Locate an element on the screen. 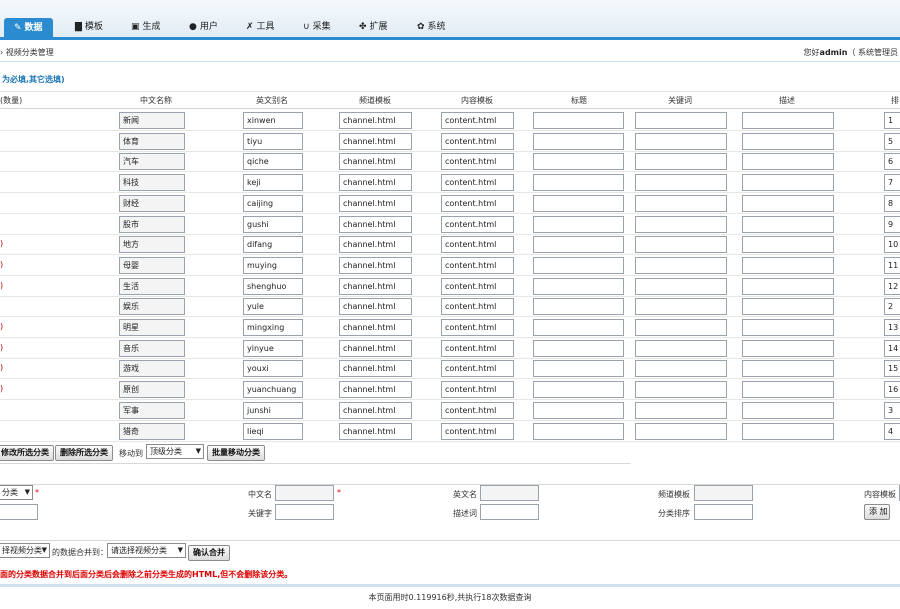 The image size is (900, 609). sort-input: 9 is located at coordinates (892, 224).